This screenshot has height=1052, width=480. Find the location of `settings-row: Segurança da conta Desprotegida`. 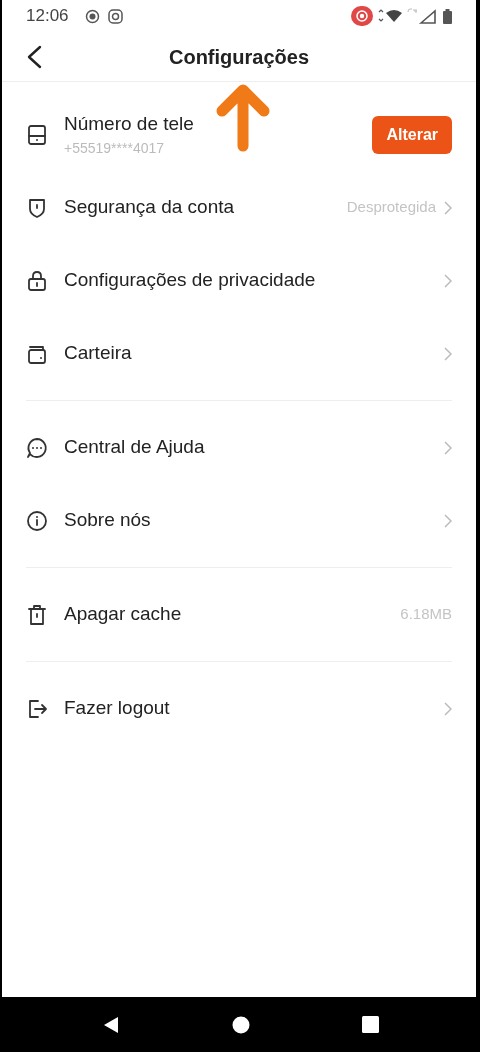

settings-row: Segurança da conta Desprotegida is located at coordinates (239, 207).